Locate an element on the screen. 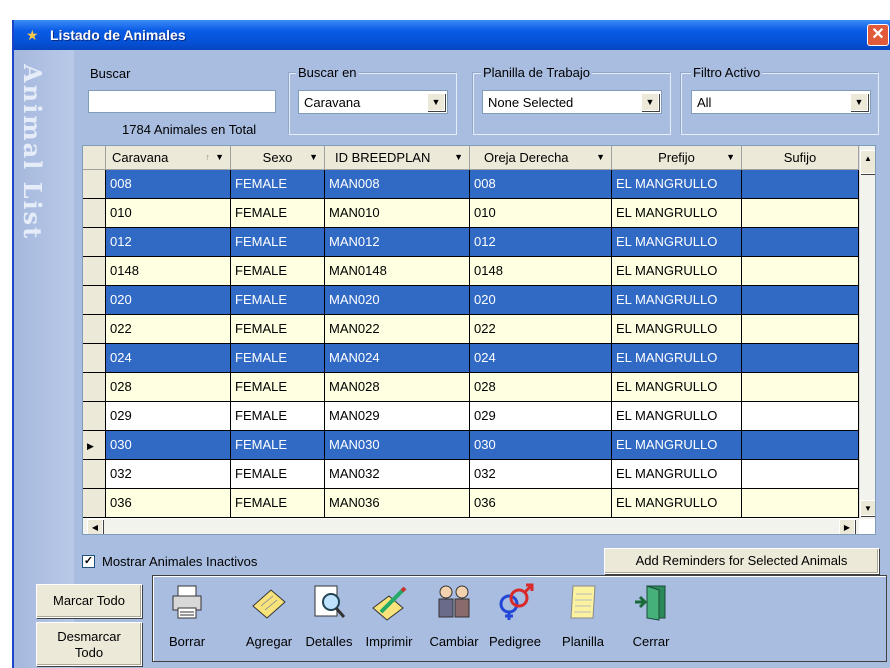 The height and width of the screenshot is (668, 890). cell-id: MAN036 is located at coordinates (397, 503).